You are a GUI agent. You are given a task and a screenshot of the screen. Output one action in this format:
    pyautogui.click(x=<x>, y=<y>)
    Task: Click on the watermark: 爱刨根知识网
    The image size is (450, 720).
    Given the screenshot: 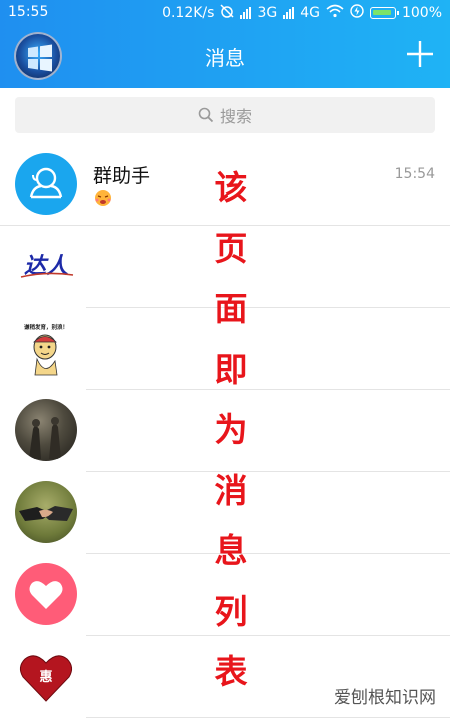 What is the action you would take?
    pyautogui.click(x=385, y=695)
    